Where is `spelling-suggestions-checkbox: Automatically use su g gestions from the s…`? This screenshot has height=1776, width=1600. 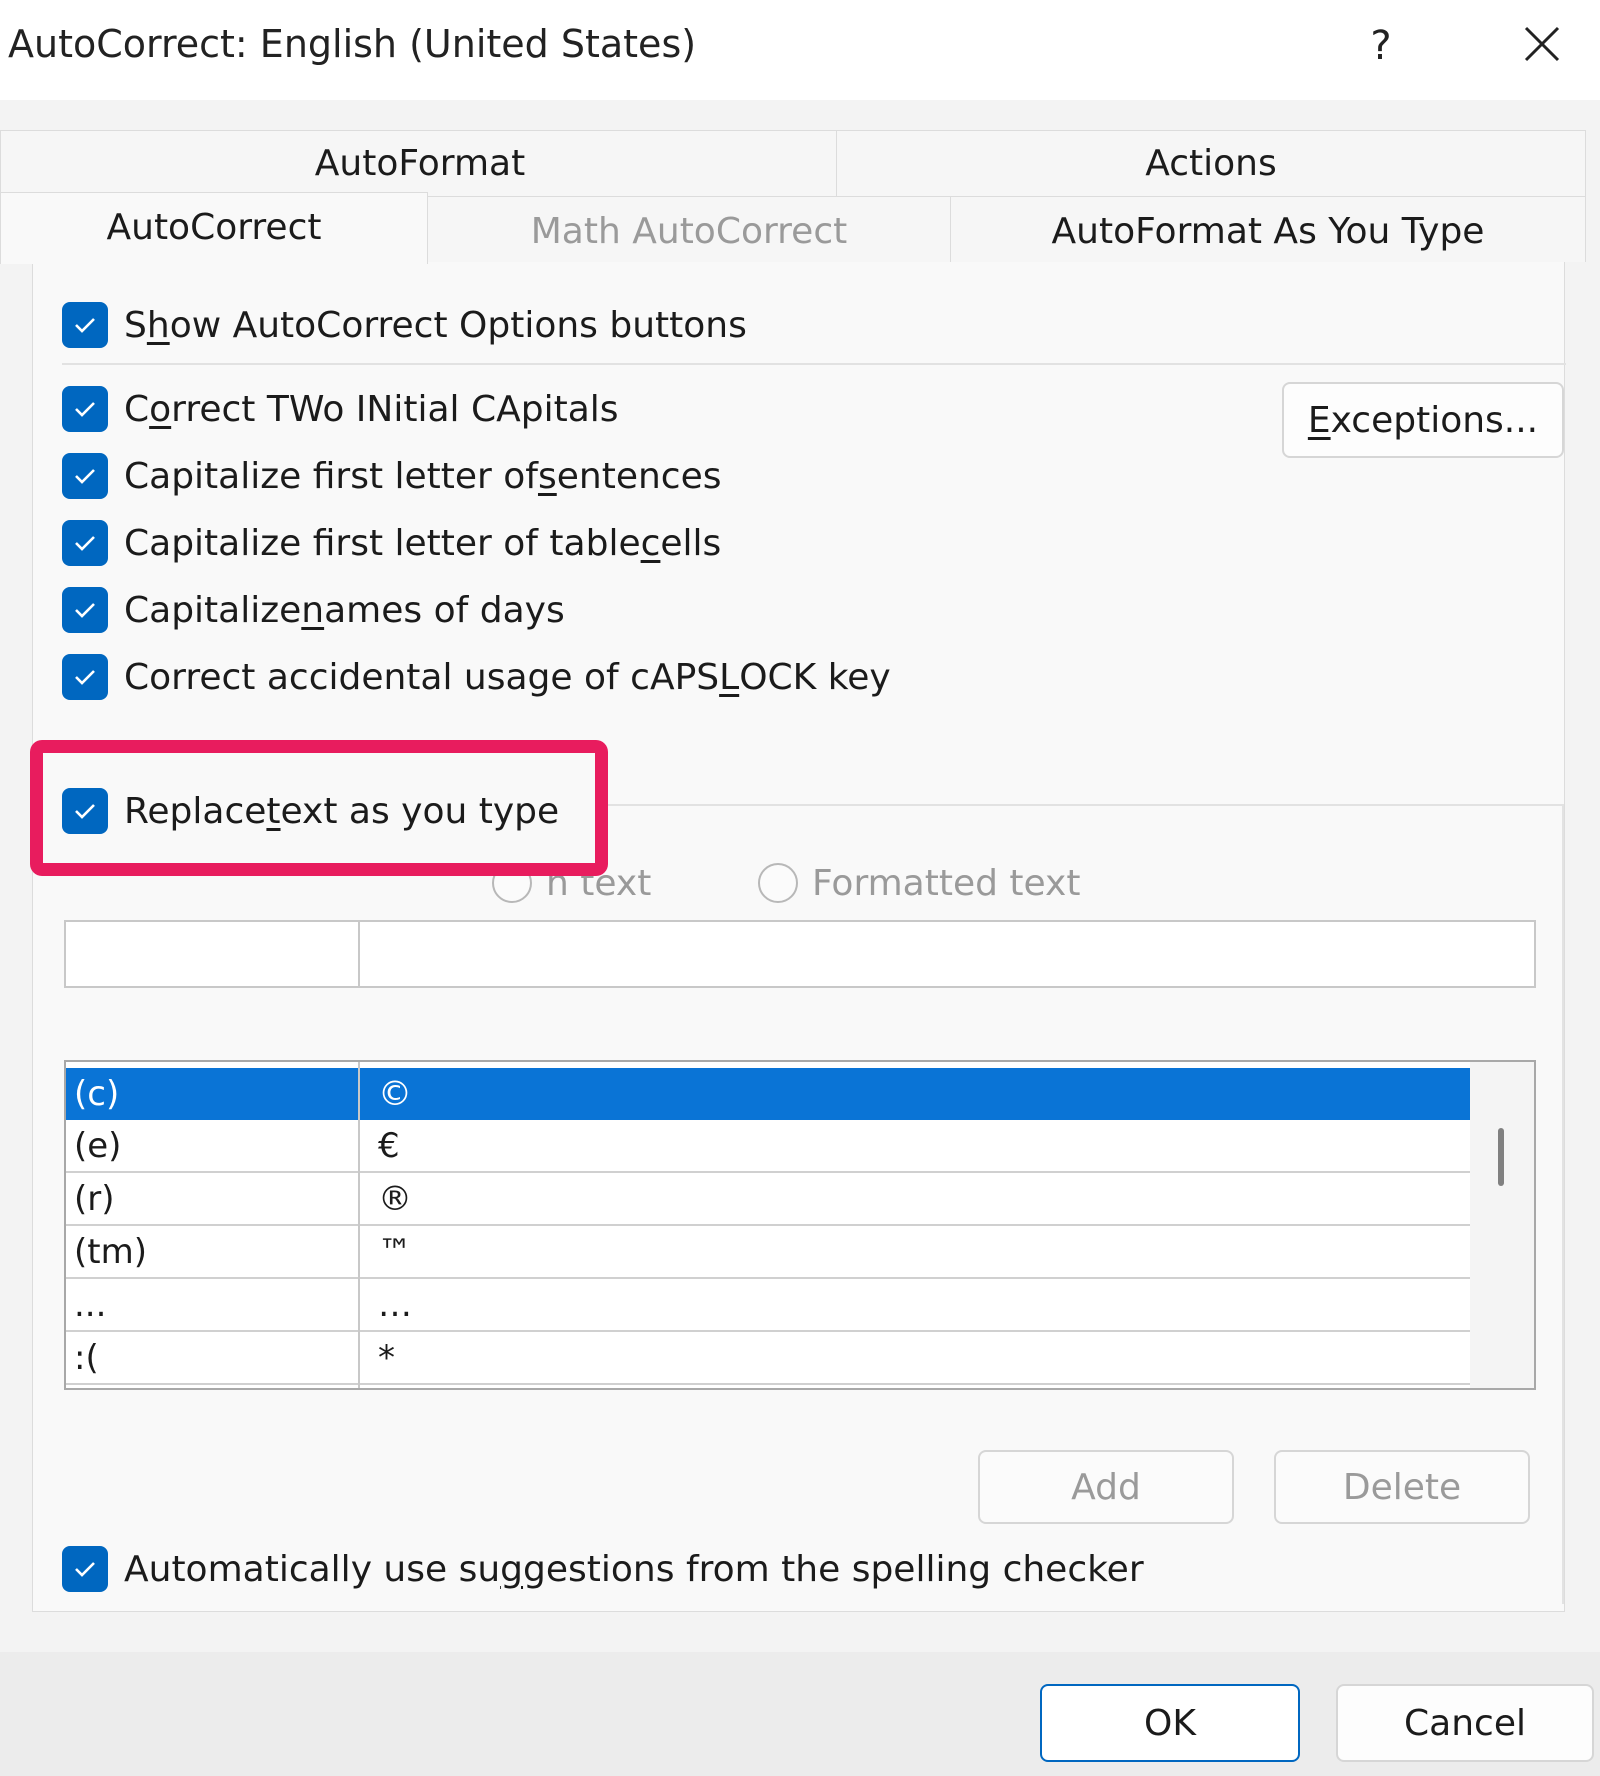
spelling-suggestions-checkbox: Automatically use su g gestions from the s… is located at coordinates (603, 1569).